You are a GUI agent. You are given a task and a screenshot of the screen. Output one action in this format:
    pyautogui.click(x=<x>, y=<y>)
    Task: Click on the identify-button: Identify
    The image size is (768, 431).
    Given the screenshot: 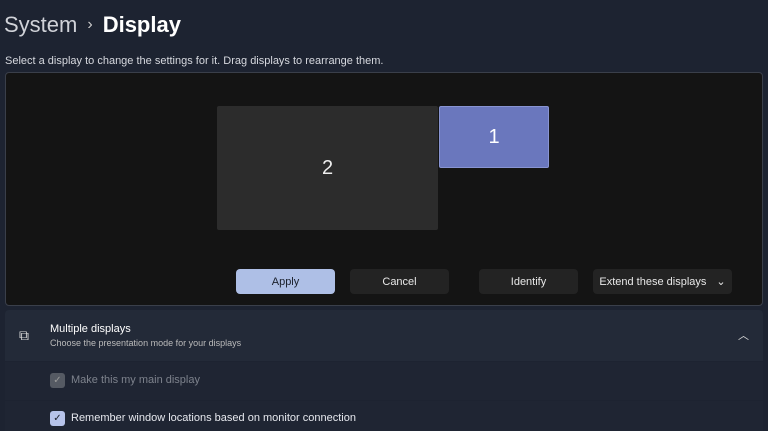 What is the action you would take?
    pyautogui.click(x=528, y=281)
    